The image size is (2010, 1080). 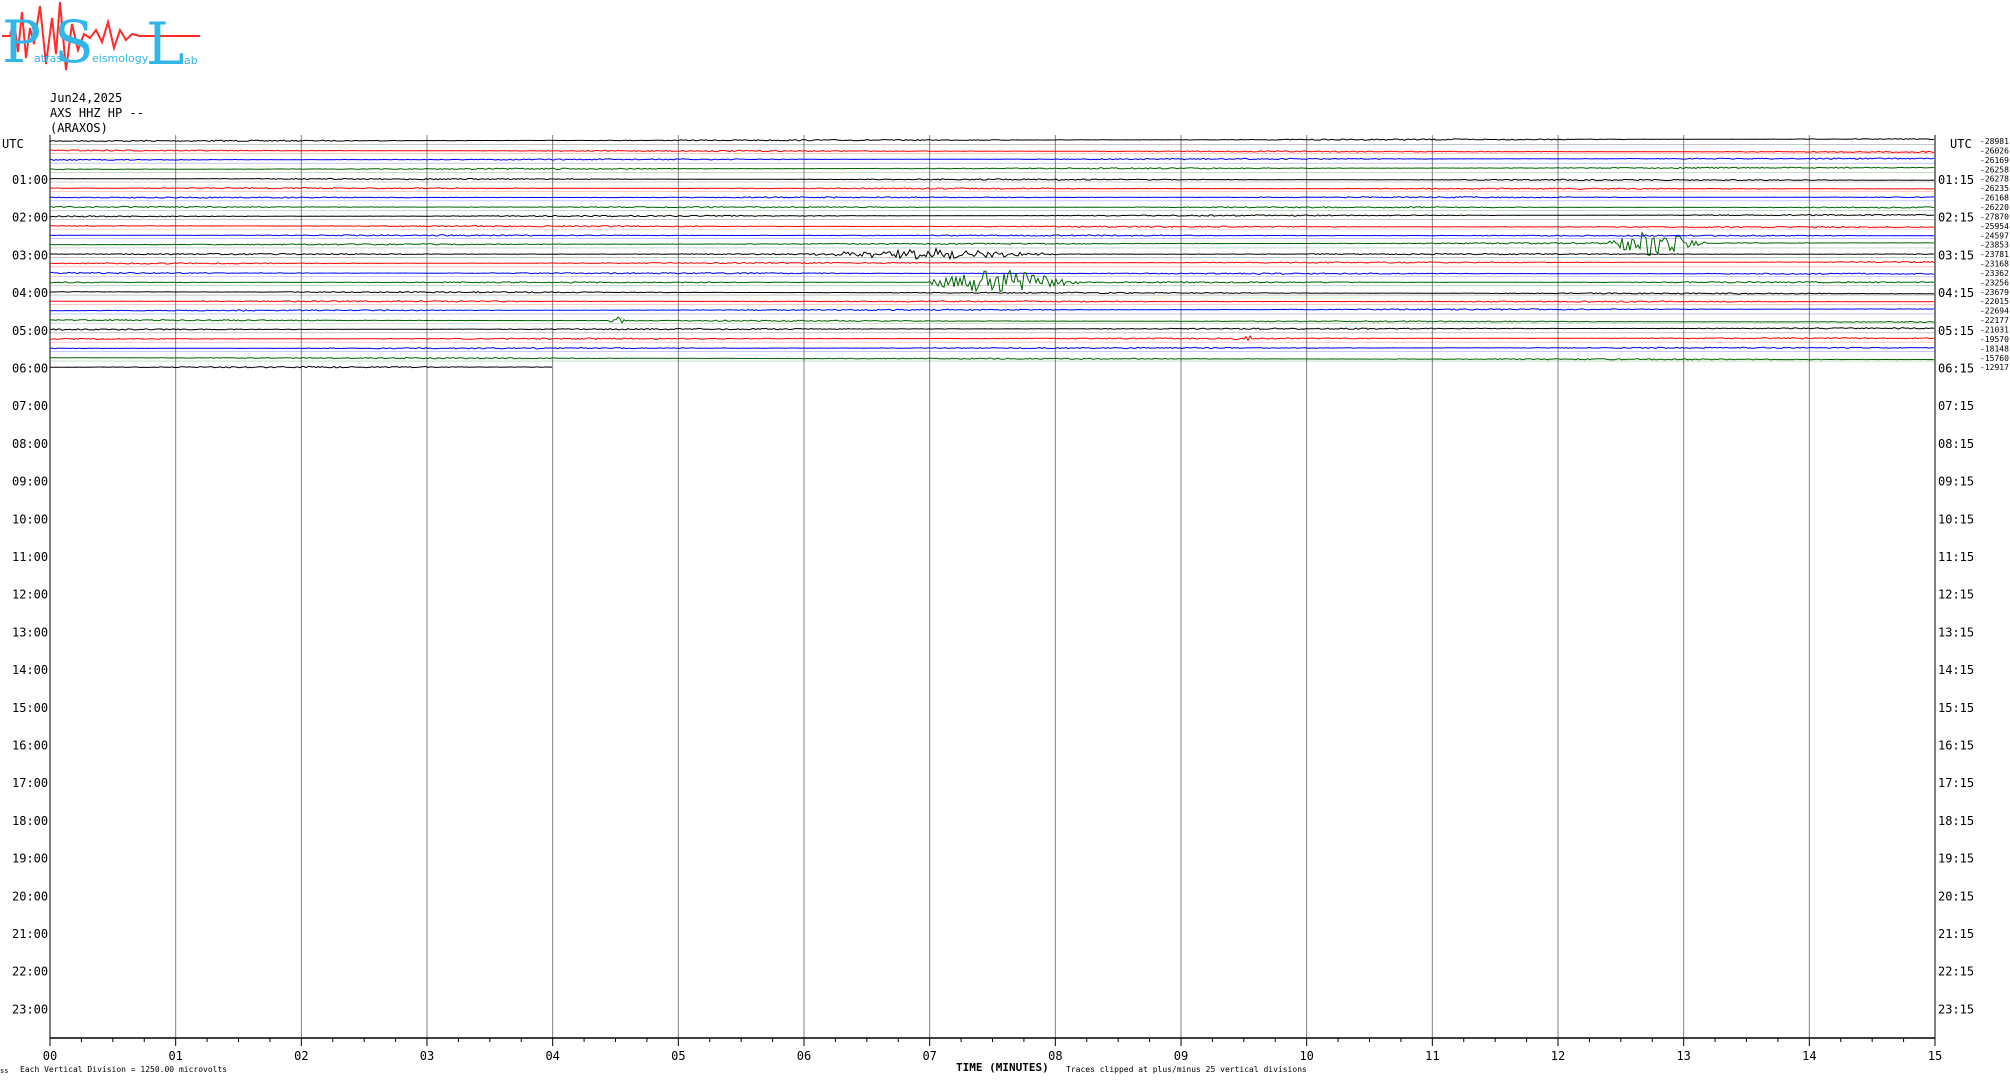 What do you see at coordinates (1809, 1056) in the screenshot?
I see `x-tick-label: 14` at bounding box center [1809, 1056].